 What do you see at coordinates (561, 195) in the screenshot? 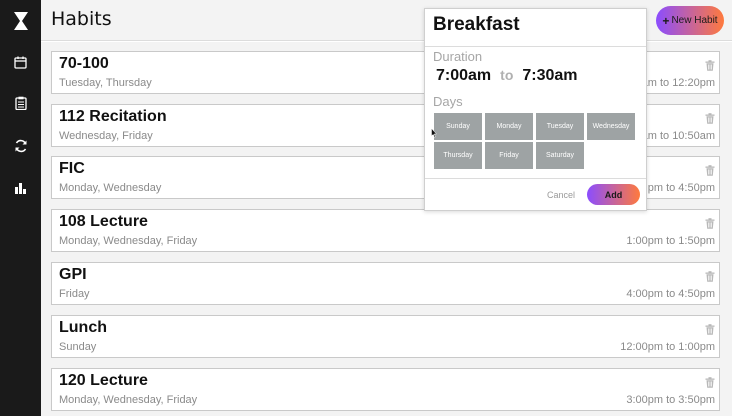
I see `cancel-button: Cancel` at bounding box center [561, 195].